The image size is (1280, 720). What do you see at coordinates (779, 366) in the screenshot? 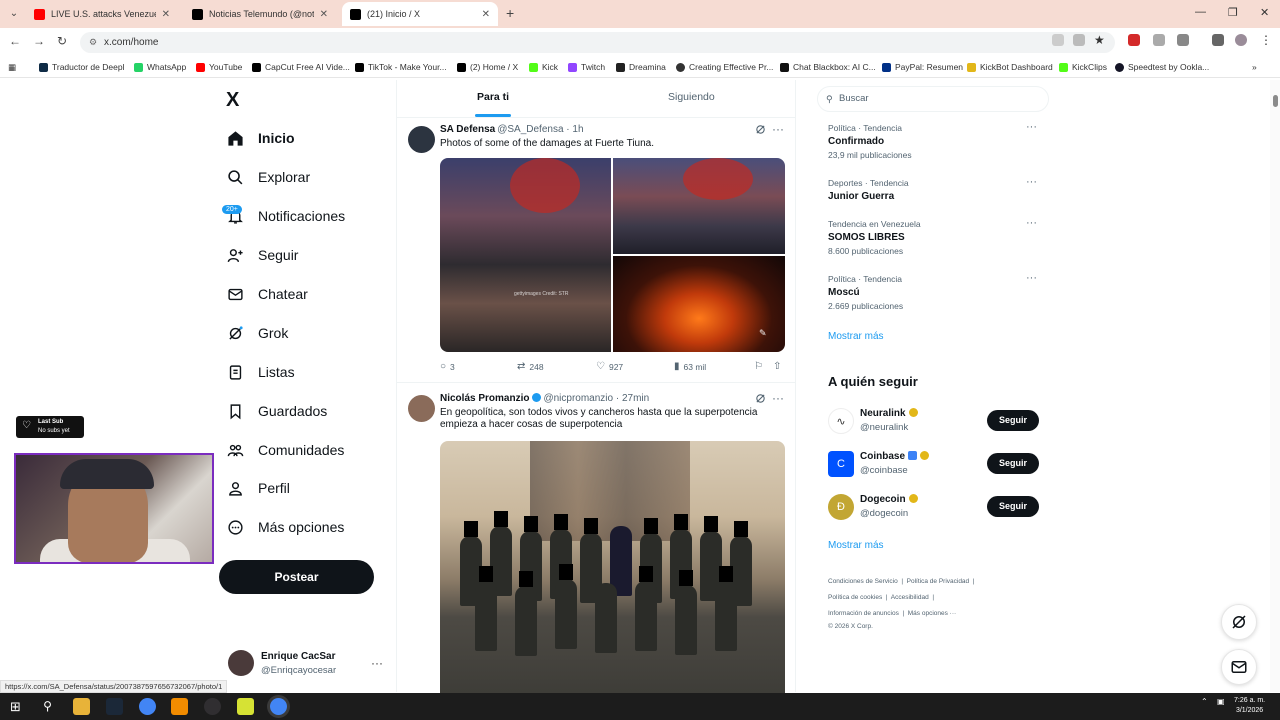
I see `share-button: ⇧` at bounding box center [779, 366].